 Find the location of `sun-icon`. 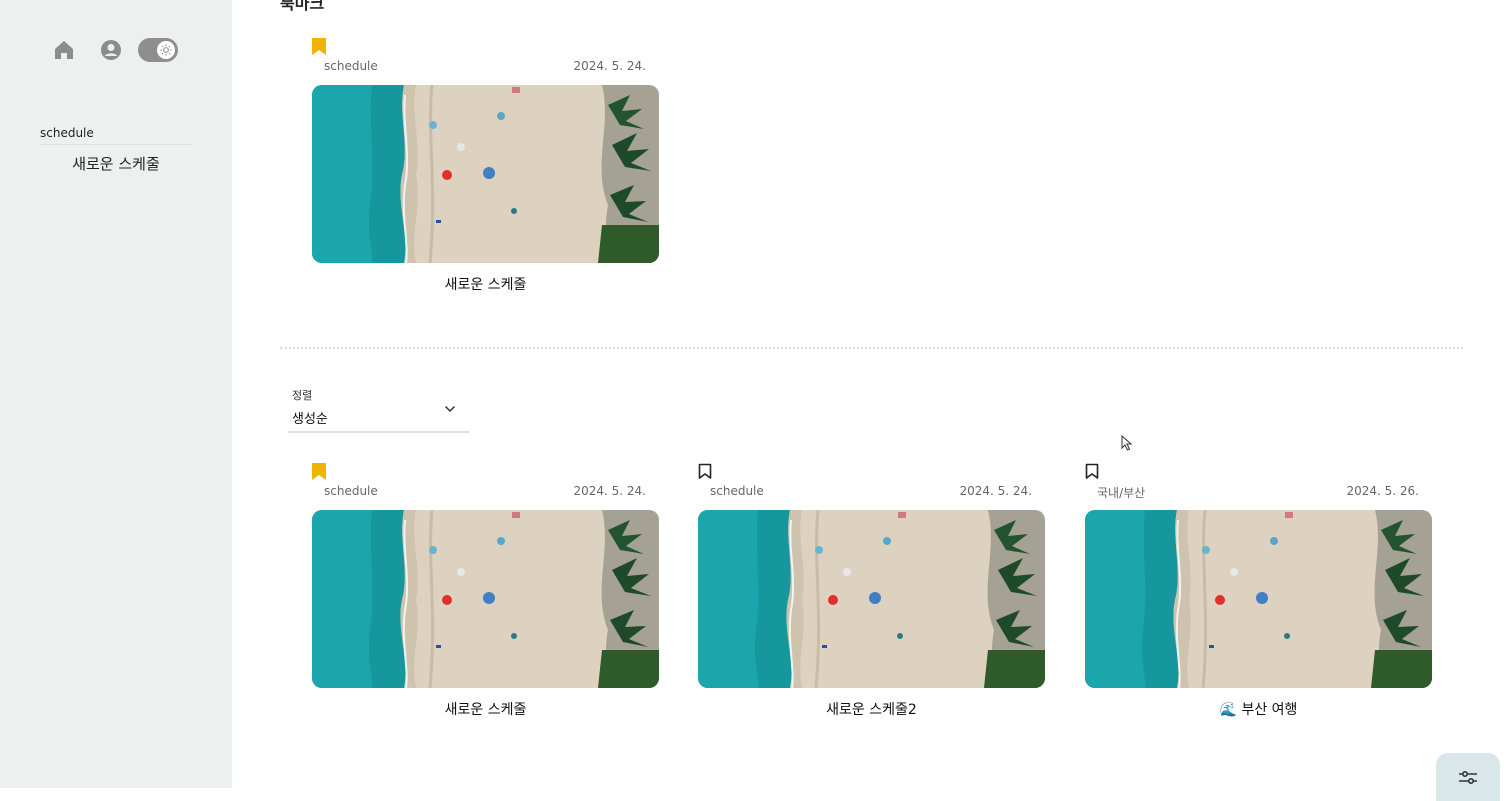

sun-icon is located at coordinates (166, 50).